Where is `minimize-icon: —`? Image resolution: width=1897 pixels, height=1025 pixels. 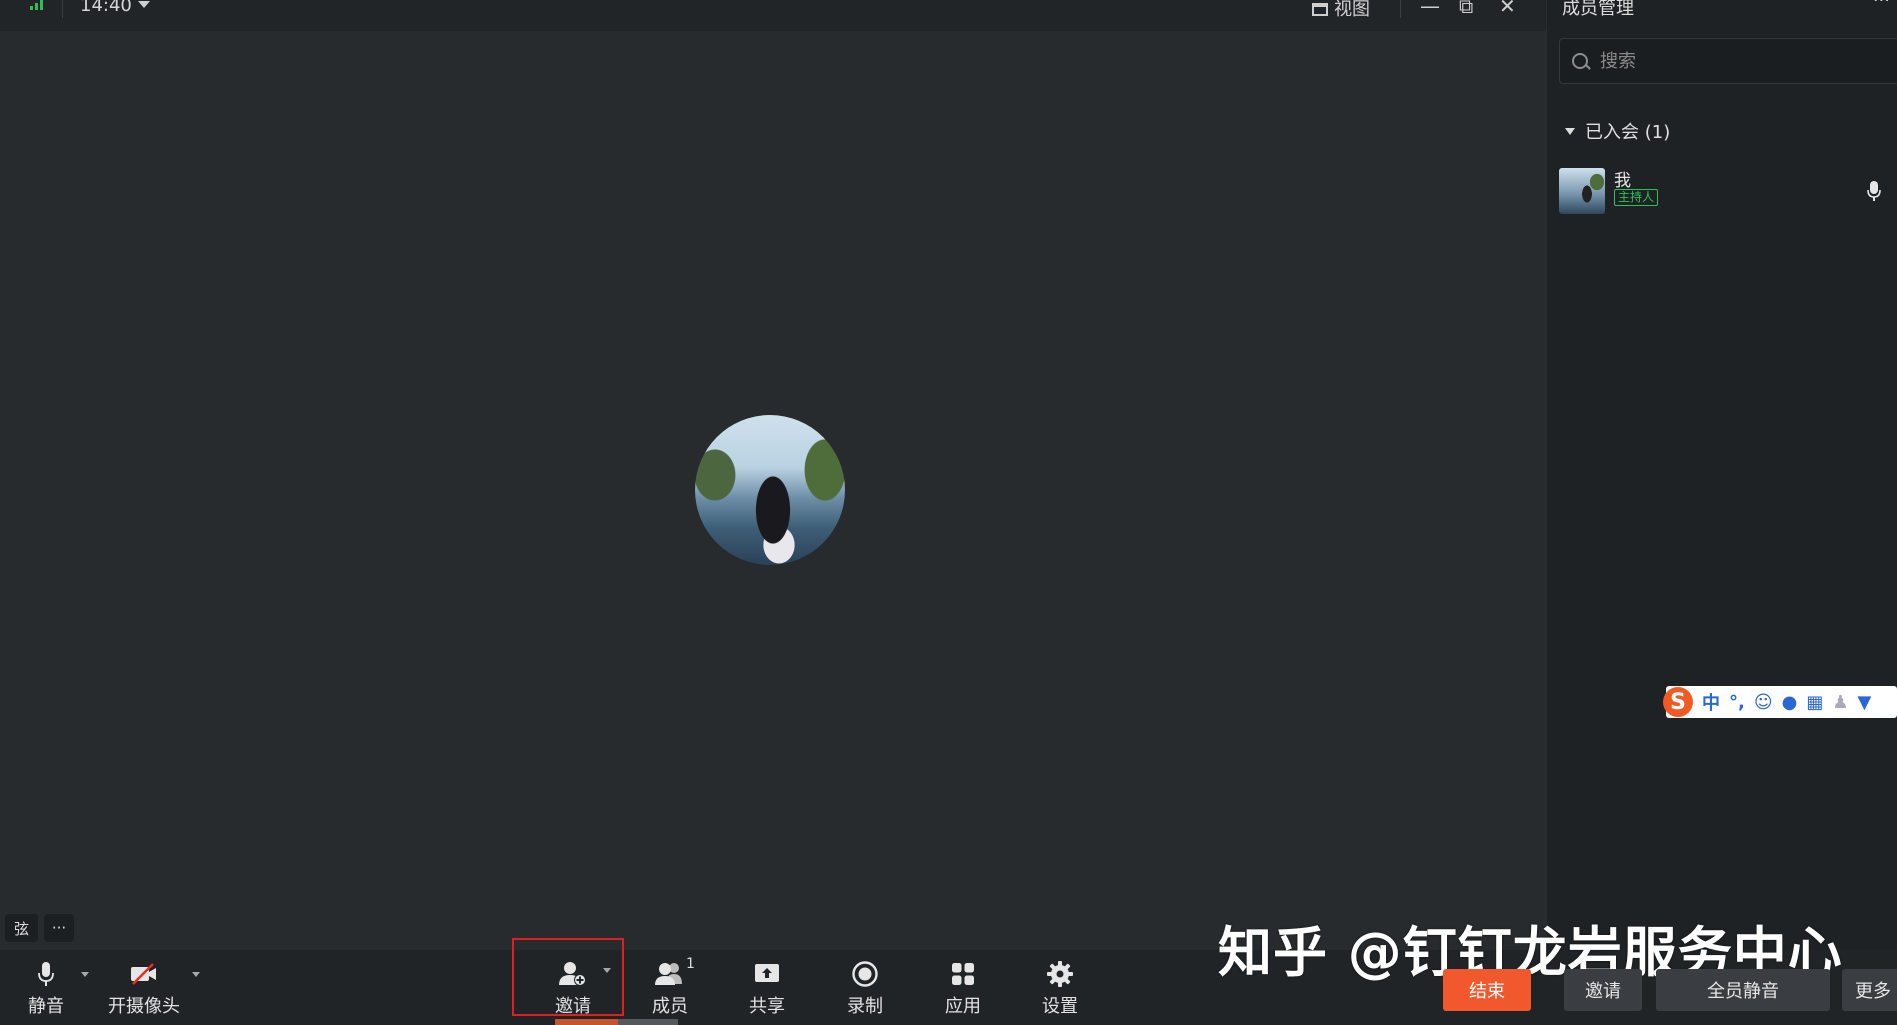 minimize-icon: — is located at coordinates (1430, 9).